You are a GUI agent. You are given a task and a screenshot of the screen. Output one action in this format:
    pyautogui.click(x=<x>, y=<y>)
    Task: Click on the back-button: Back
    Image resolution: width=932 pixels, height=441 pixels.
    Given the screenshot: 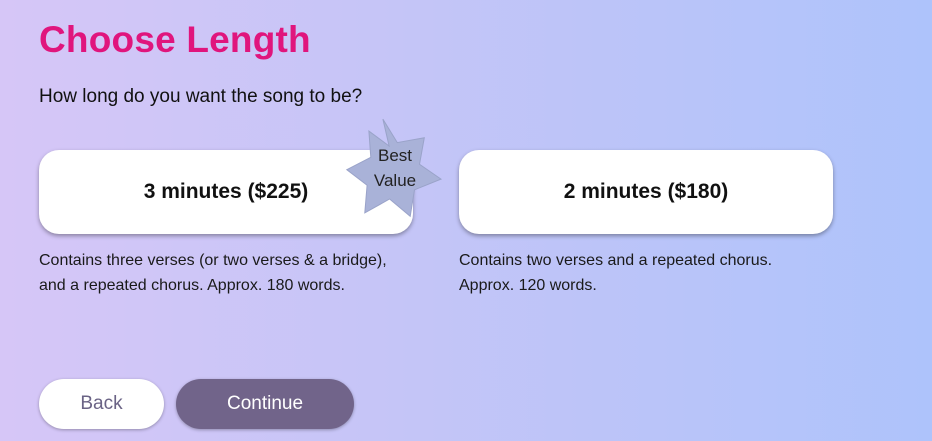 What is the action you would take?
    pyautogui.click(x=101, y=404)
    